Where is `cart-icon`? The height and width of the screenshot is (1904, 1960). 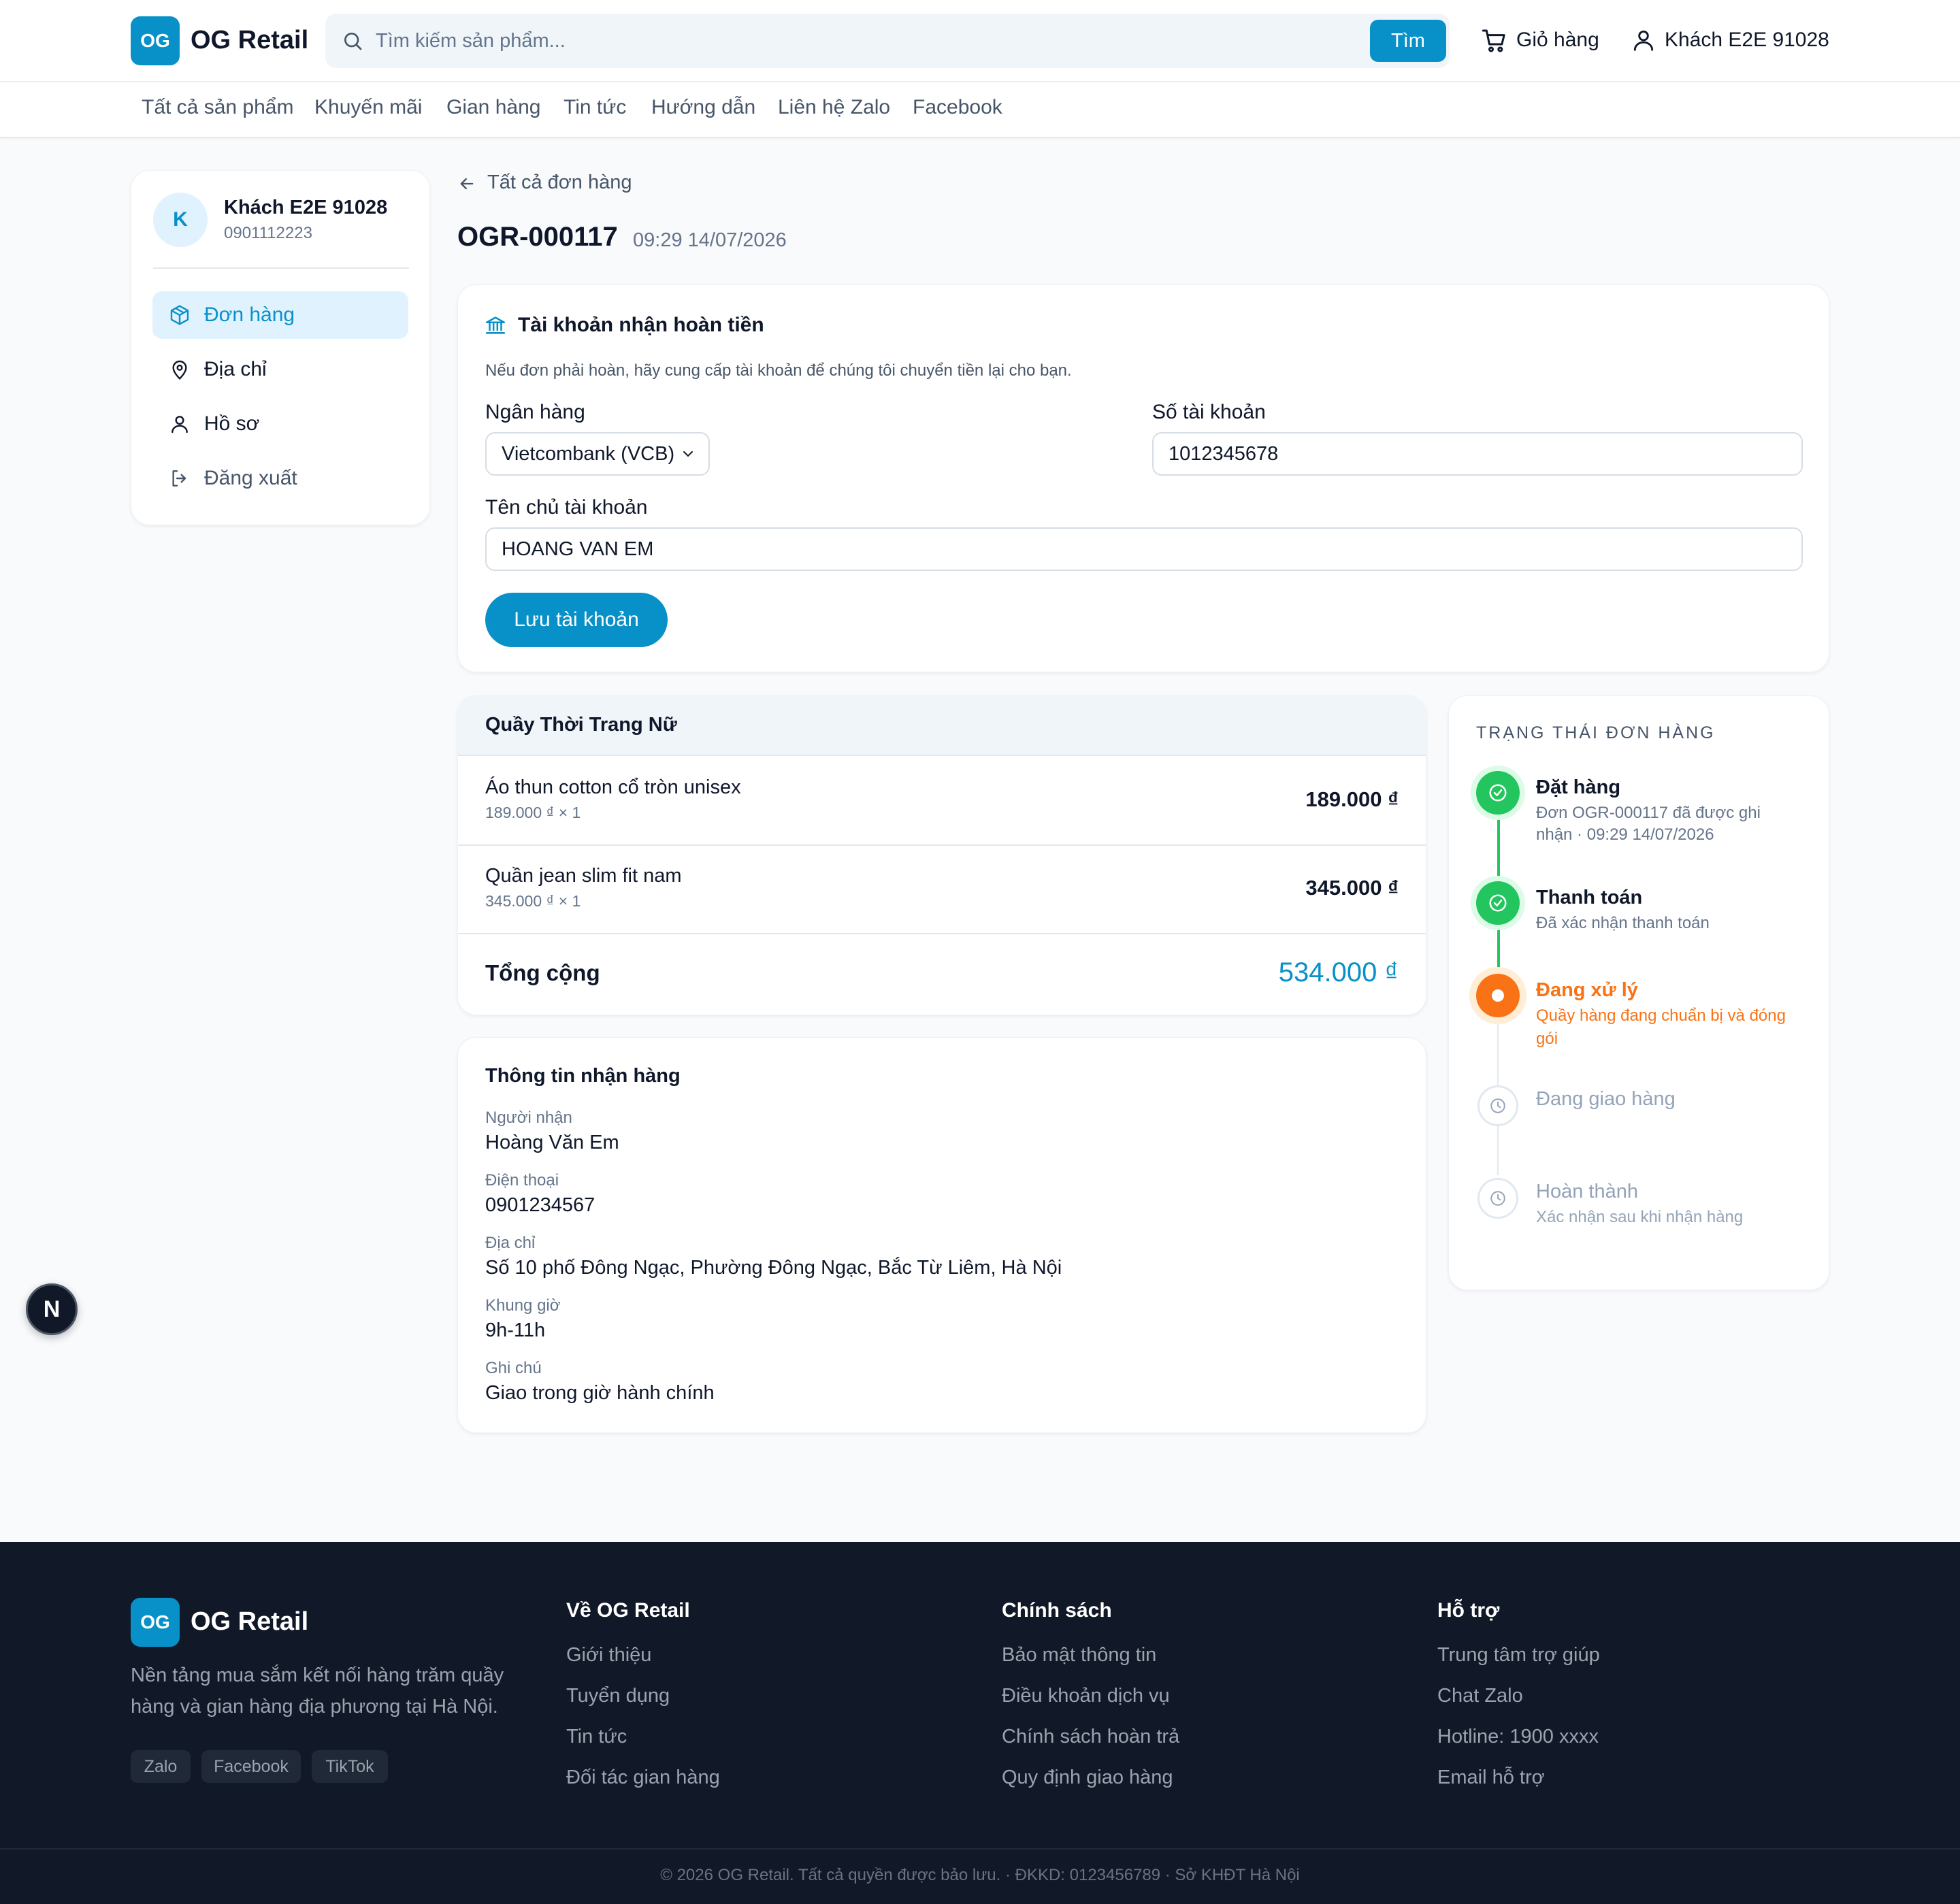
cart-icon is located at coordinates (1494, 41).